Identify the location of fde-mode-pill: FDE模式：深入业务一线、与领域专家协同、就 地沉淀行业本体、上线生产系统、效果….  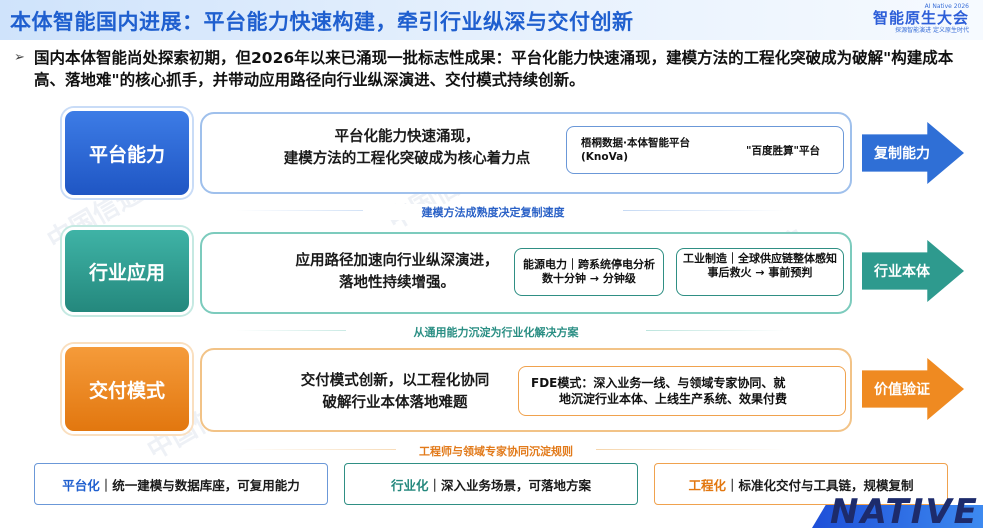
(682, 391).